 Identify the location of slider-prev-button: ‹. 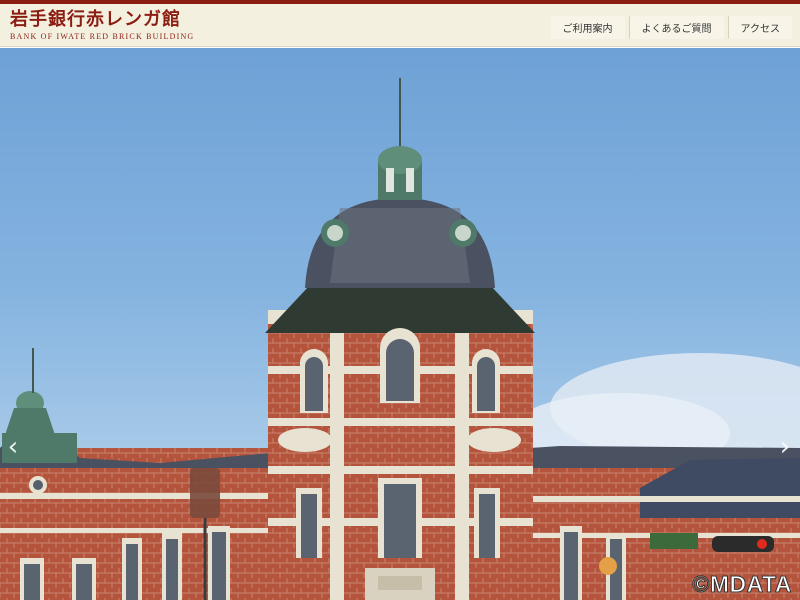
(13, 447).